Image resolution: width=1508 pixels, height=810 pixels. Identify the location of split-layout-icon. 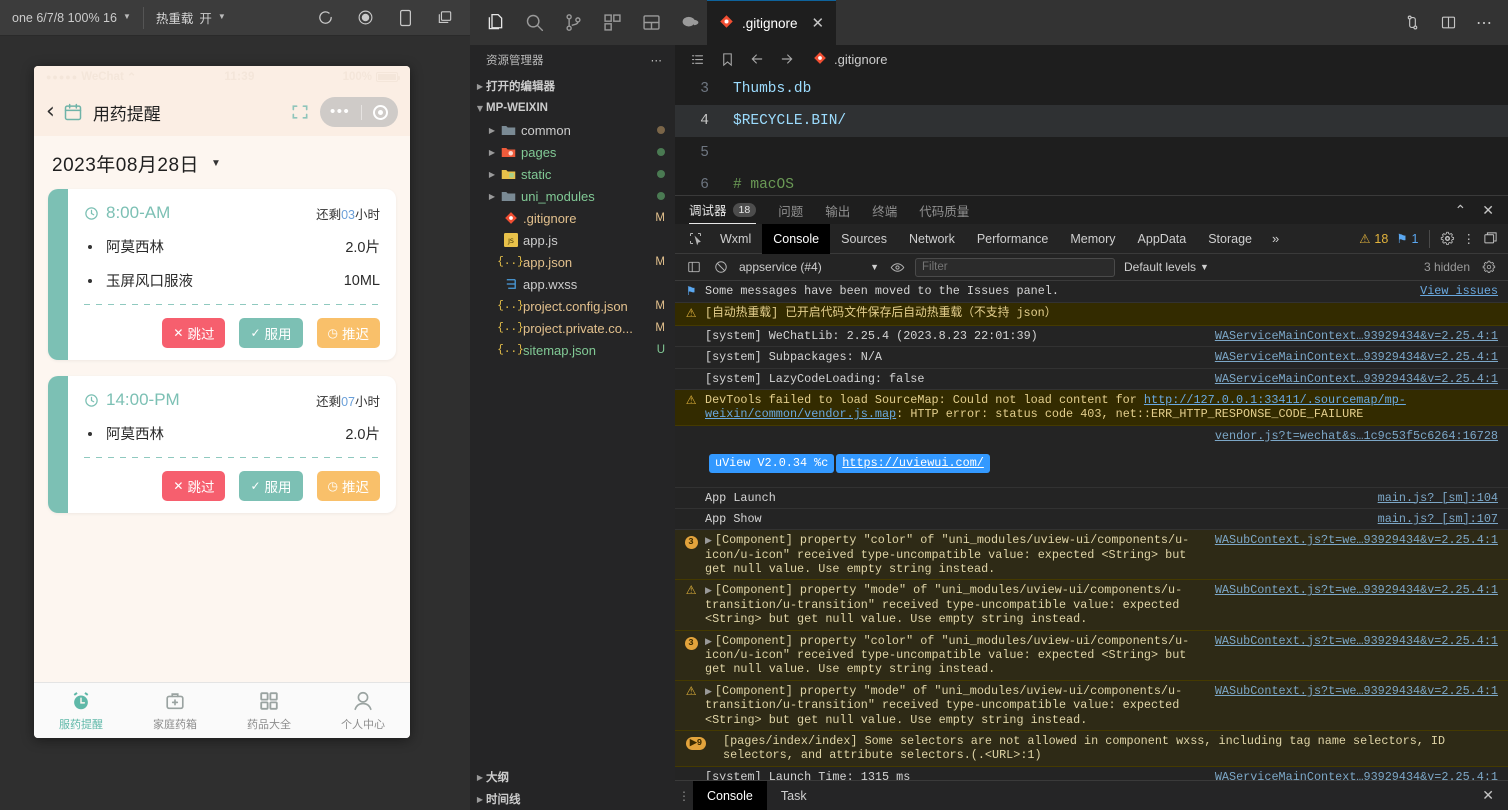
(651, 23).